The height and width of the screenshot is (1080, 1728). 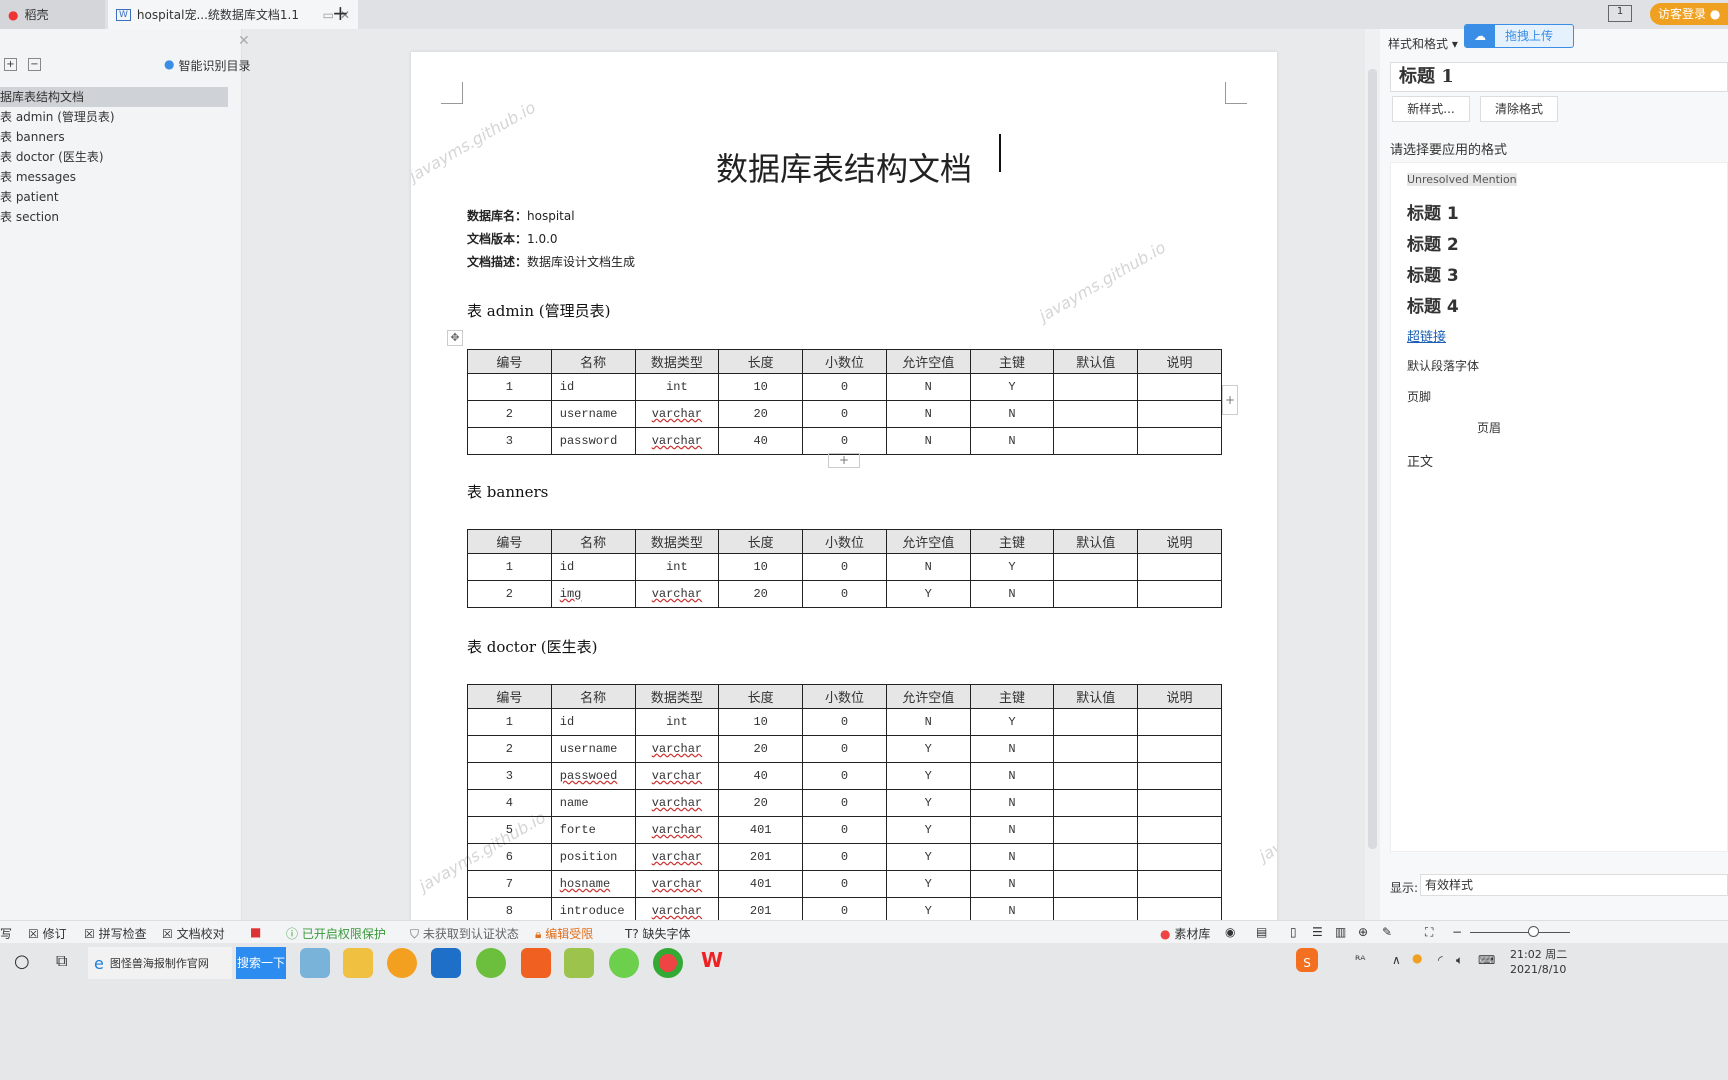 I want to click on zoom-slider, so click(x=1520, y=932).